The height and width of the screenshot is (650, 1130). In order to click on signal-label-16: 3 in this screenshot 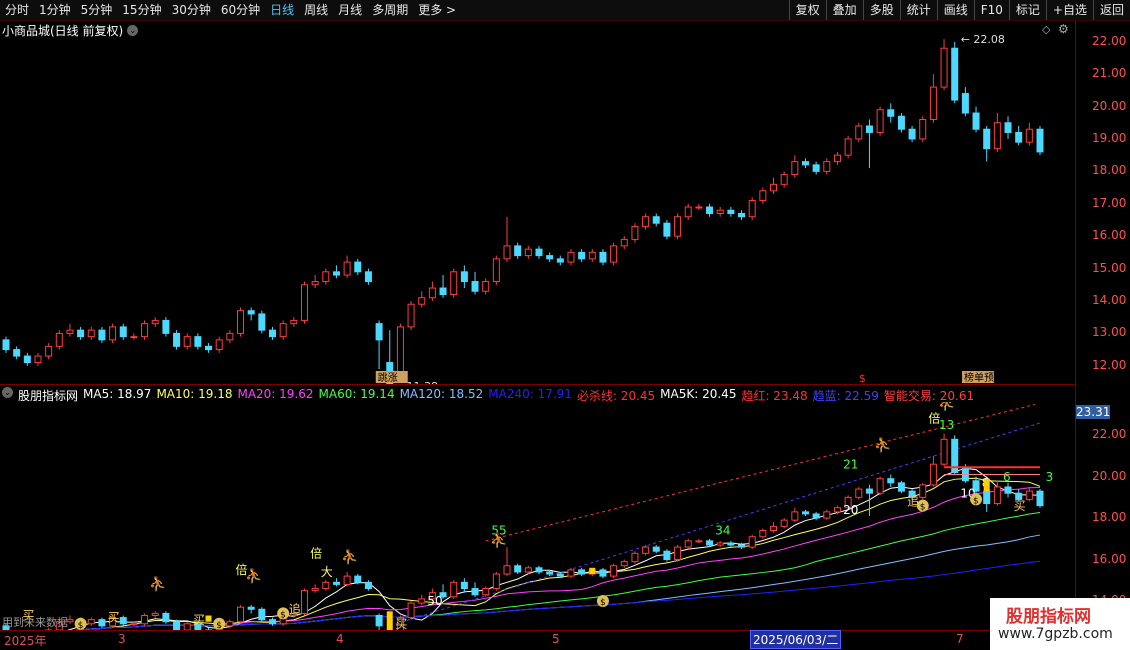, I will do `click(1050, 477)`.